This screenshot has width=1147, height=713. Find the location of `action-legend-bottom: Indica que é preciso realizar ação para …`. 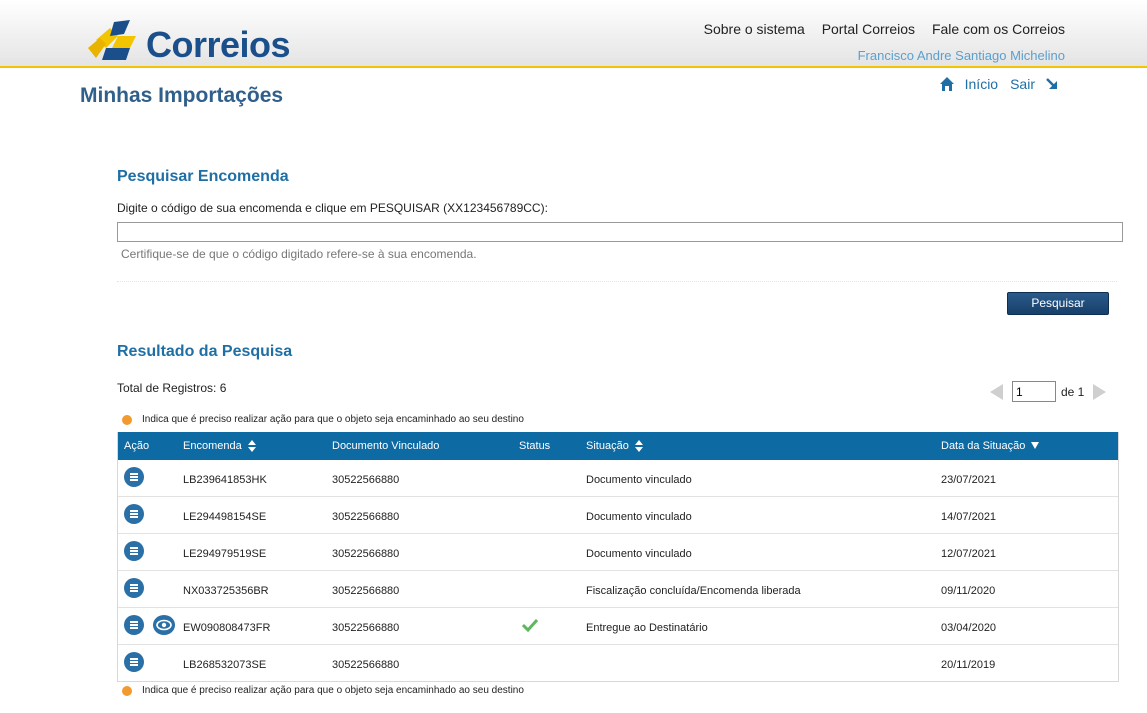

action-legend-bottom: Indica que é preciso realizar ação para … is located at coordinates (323, 690).